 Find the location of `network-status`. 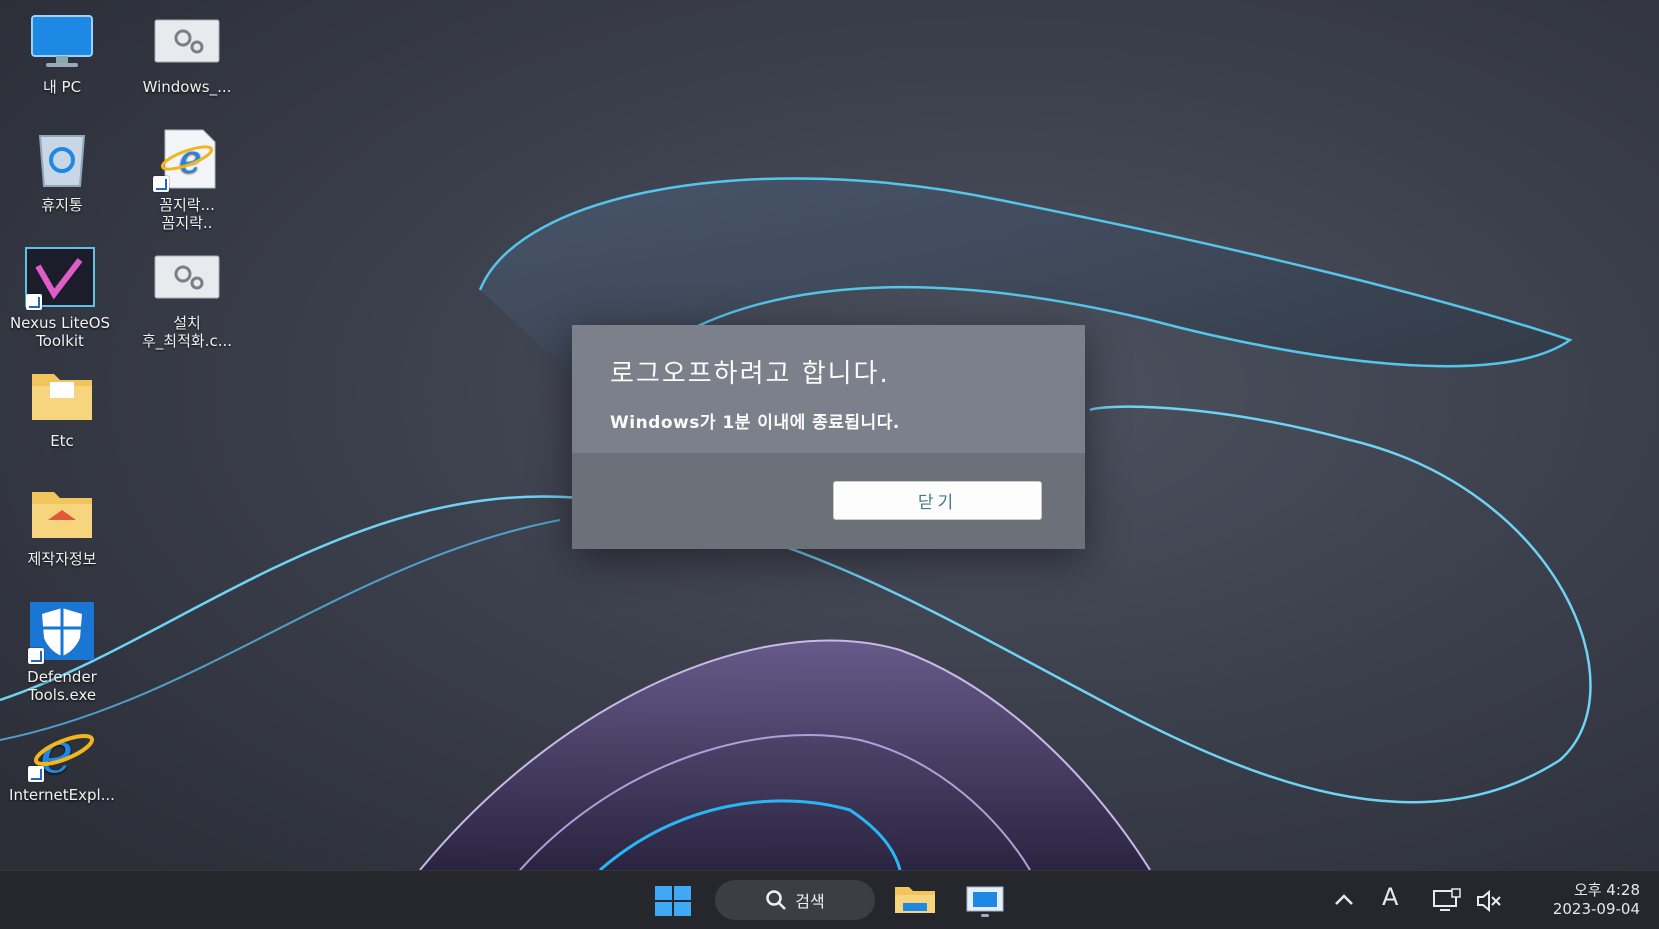

network-status is located at coordinates (1447, 901).